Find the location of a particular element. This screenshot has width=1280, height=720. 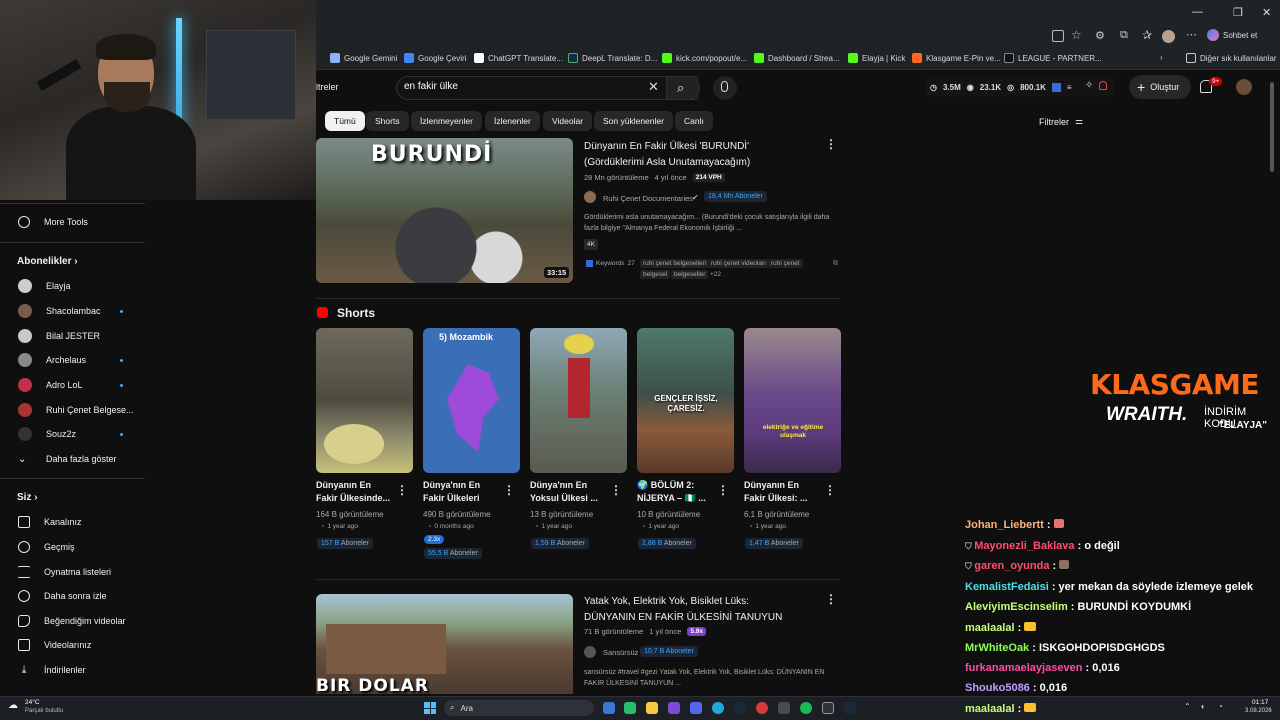

tray-chevron-icon: ⌃ is located at coordinates (1187, 706).